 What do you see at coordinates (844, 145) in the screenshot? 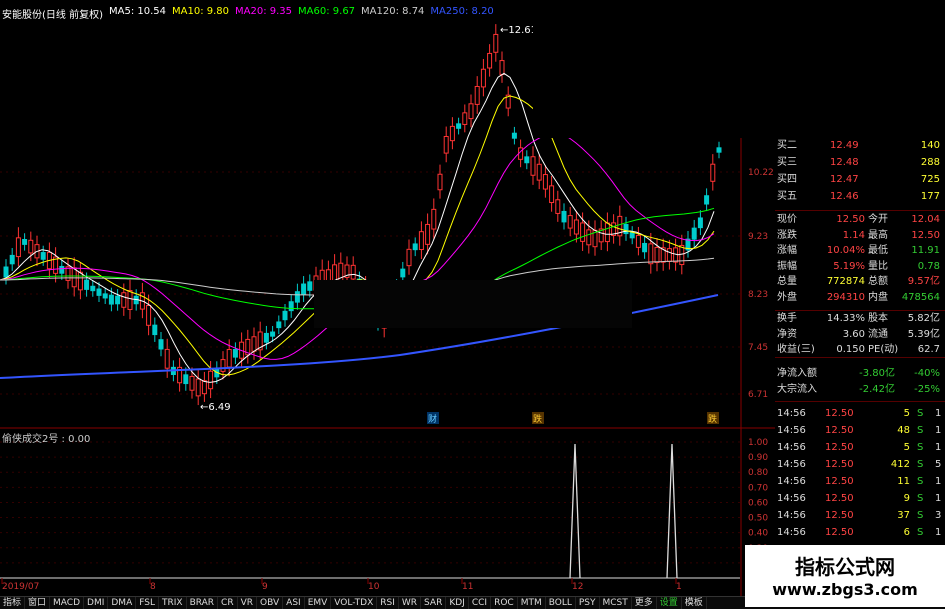
I see `bid-price: 12.49` at bounding box center [844, 145].